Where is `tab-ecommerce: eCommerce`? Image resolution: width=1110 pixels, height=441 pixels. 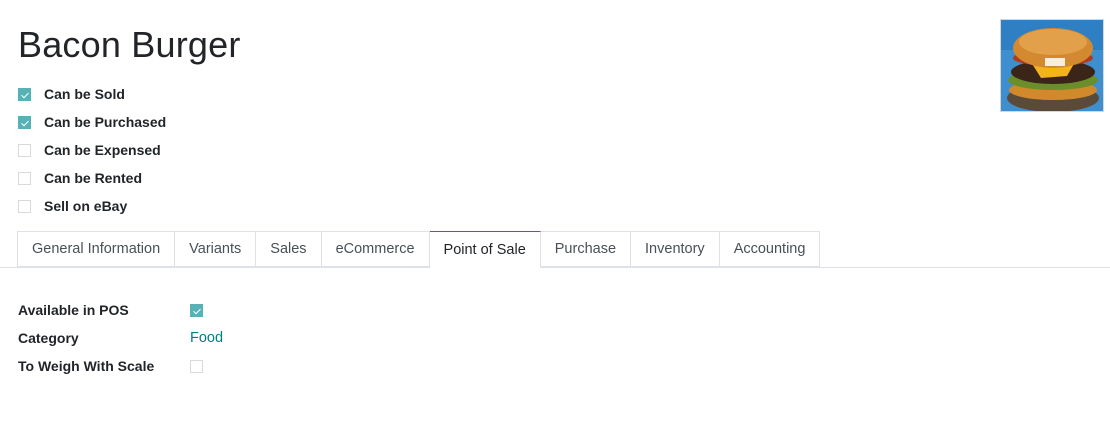 tab-ecommerce: eCommerce is located at coordinates (375, 249).